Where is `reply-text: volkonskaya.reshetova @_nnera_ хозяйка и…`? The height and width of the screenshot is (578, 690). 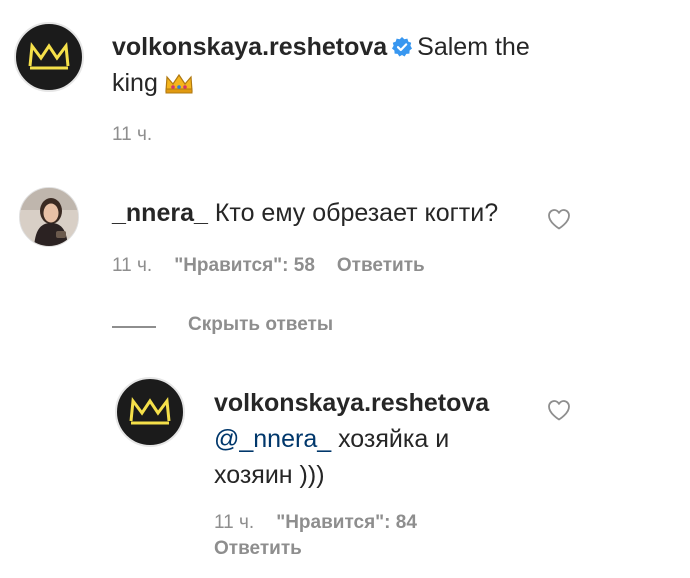
reply-text: volkonskaya.reshetova @_nnera_ хозяйка и… is located at coordinates (379, 439).